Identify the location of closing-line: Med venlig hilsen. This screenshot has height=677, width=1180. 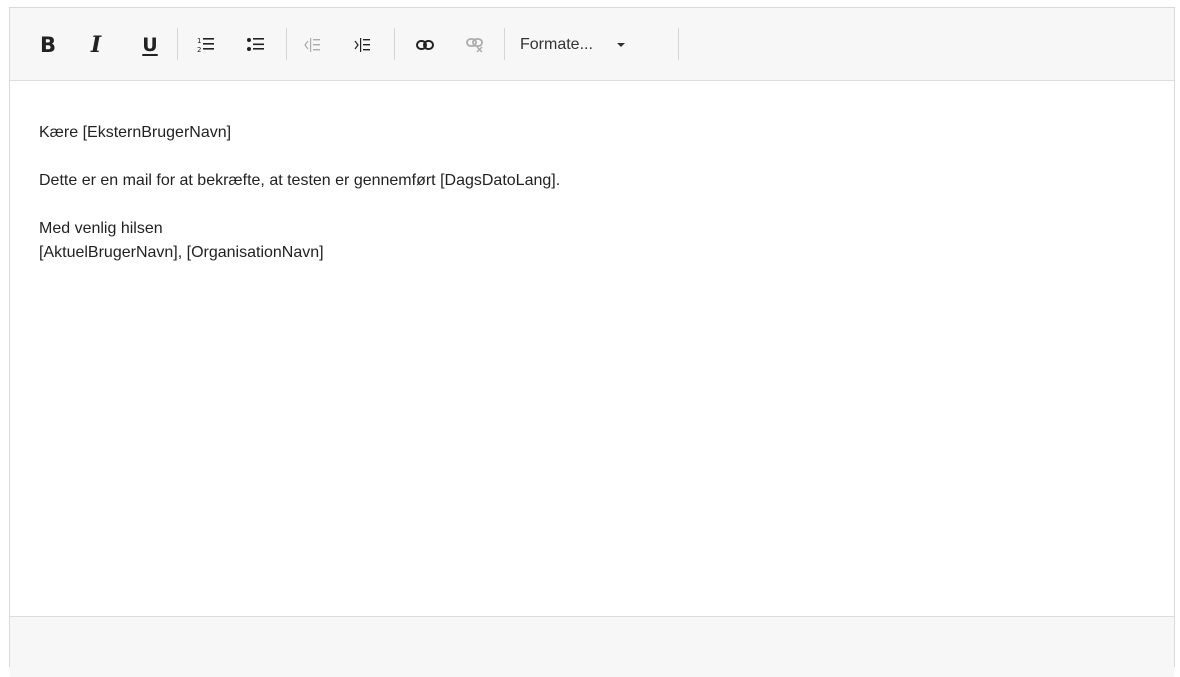
(101, 228).